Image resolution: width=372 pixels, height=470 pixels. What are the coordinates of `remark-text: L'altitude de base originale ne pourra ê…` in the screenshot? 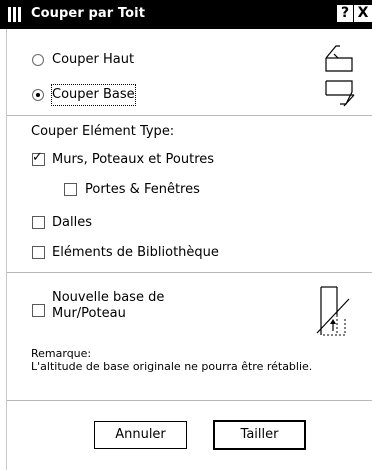 It's located at (172, 366).